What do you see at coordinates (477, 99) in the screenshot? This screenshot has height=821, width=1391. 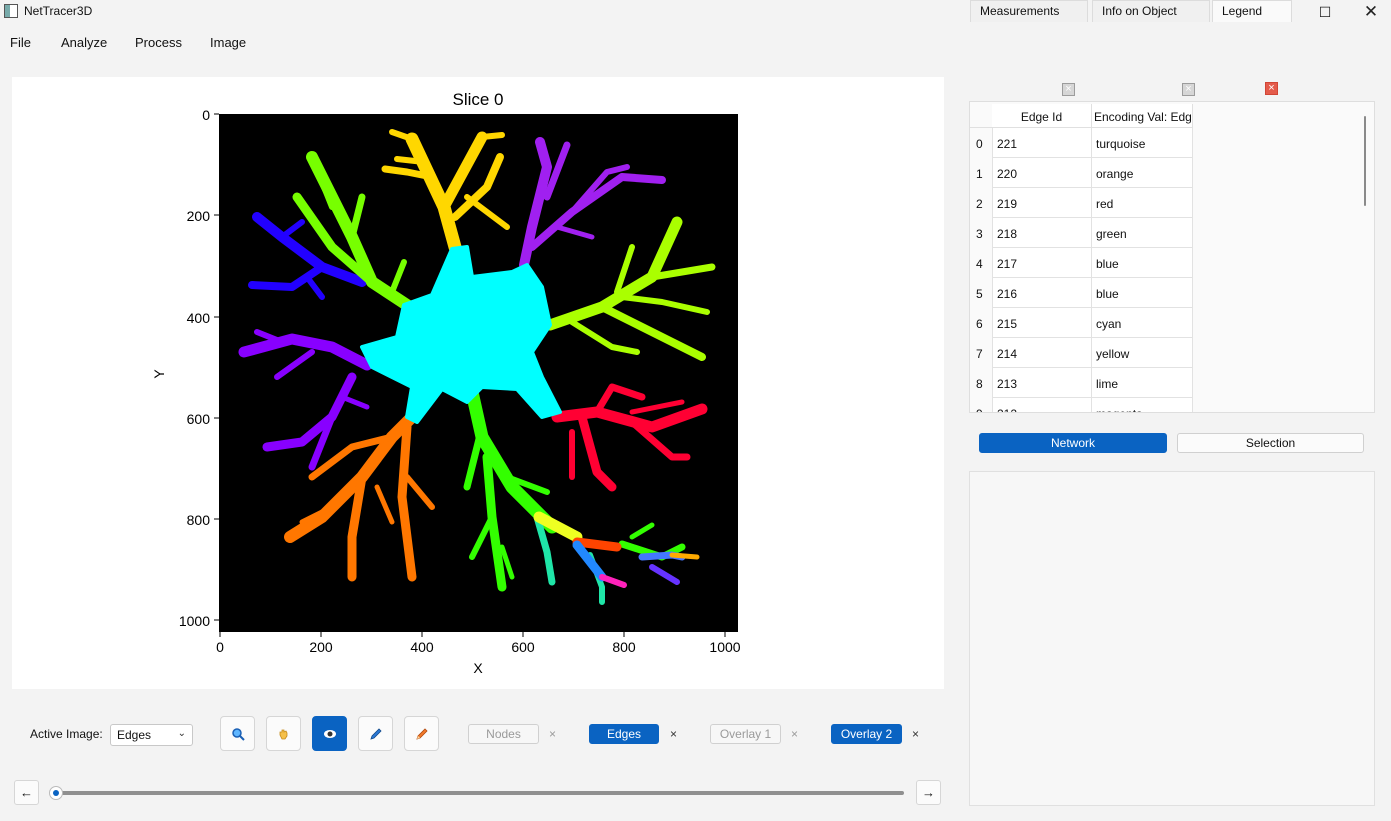 I see `plot-title: Slice 0` at bounding box center [477, 99].